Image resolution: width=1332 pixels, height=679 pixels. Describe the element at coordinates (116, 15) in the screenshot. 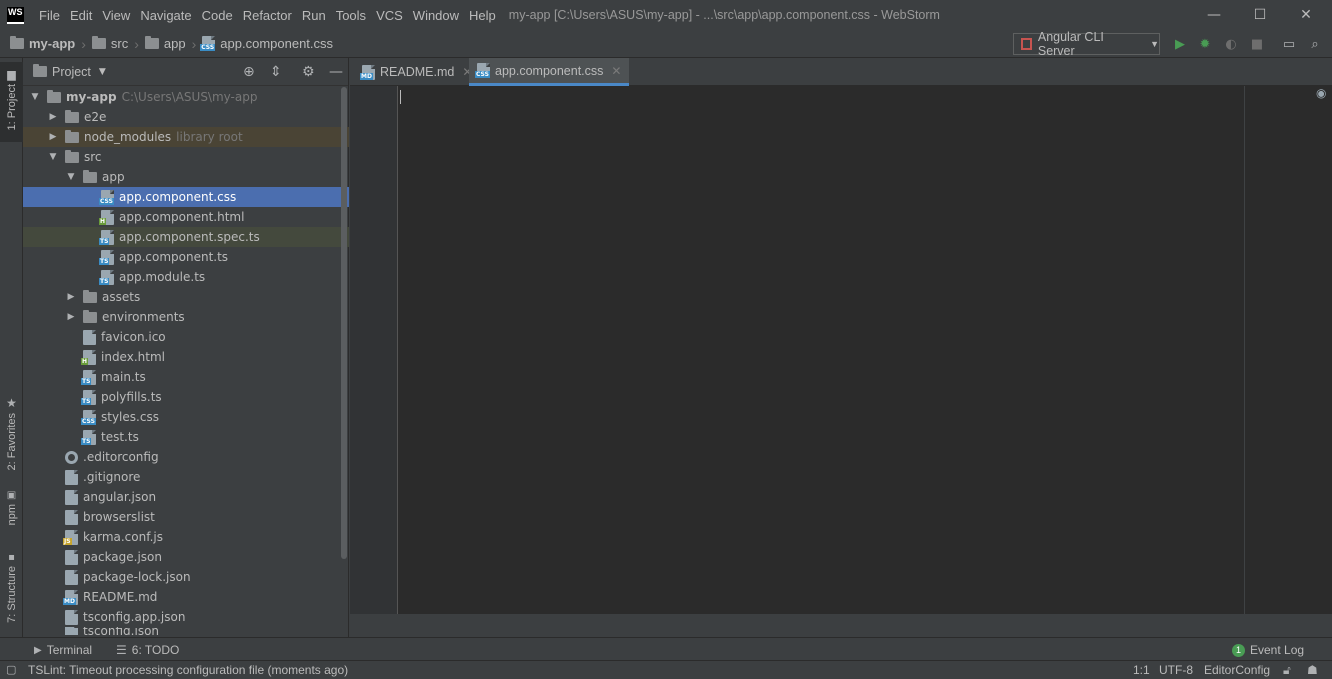

I see `menu-view: View` at that location.